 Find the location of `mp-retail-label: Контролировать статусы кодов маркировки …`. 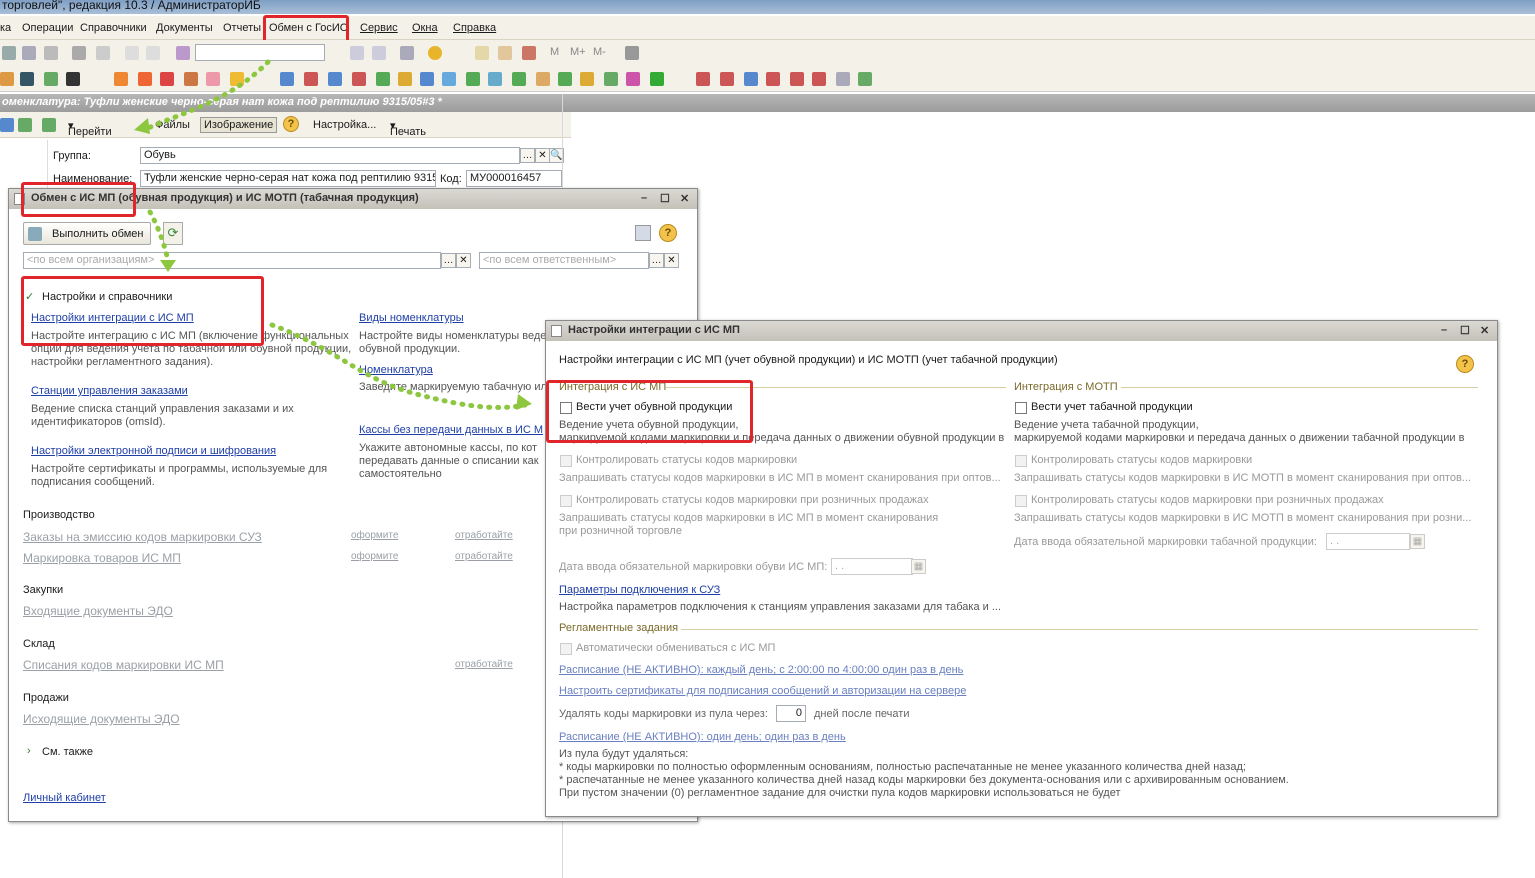

mp-retail-label: Контролировать статусы кодов маркировки … is located at coordinates (752, 500).